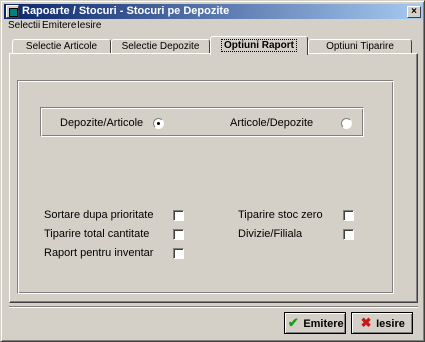  I want to click on tab-selectie-articole: Selectie Articole, so click(61, 46).